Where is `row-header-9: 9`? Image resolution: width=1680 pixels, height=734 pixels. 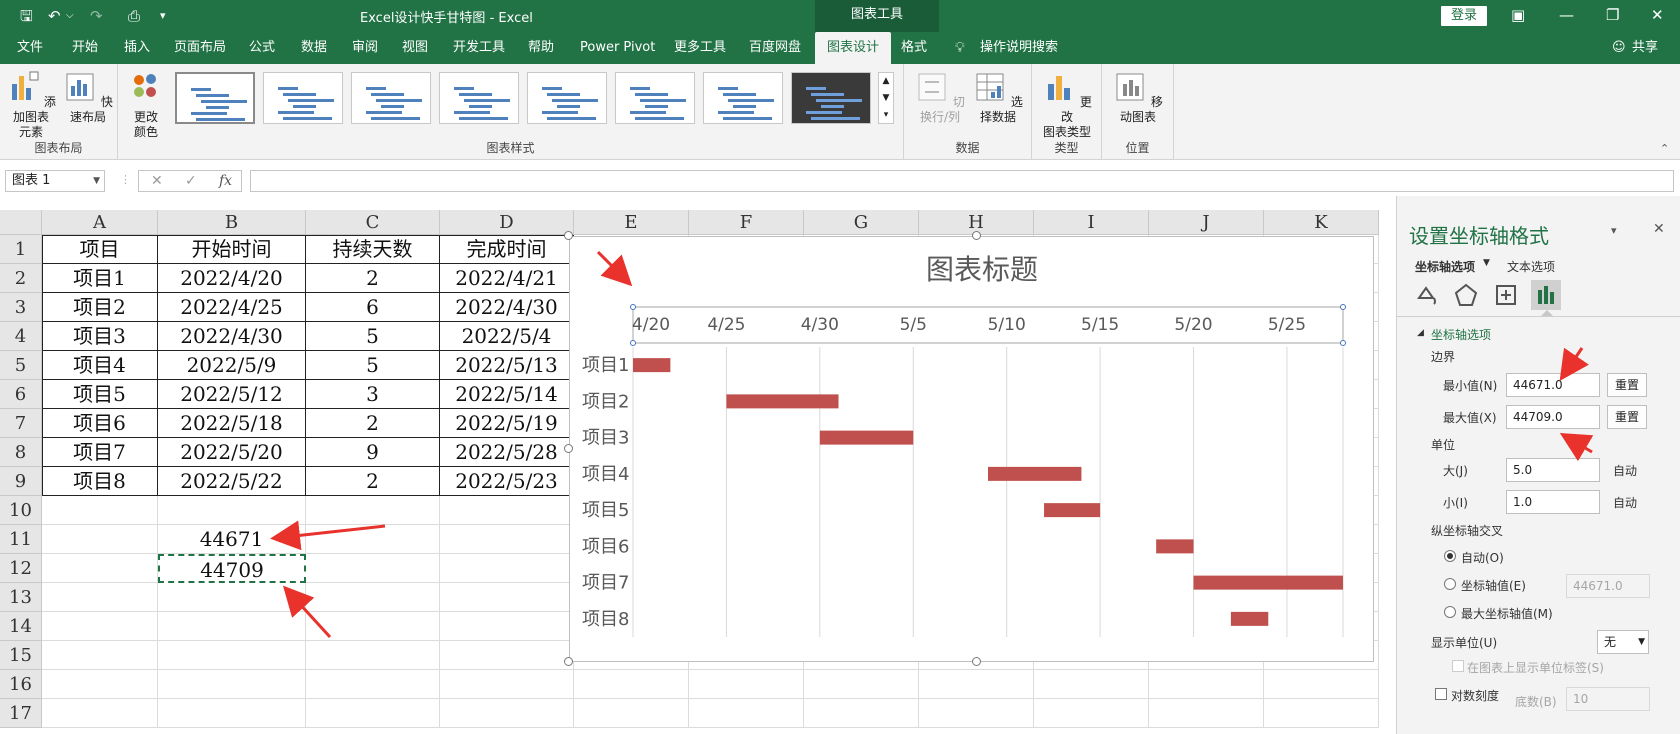 row-header-9: 9 is located at coordinates (21, 481).